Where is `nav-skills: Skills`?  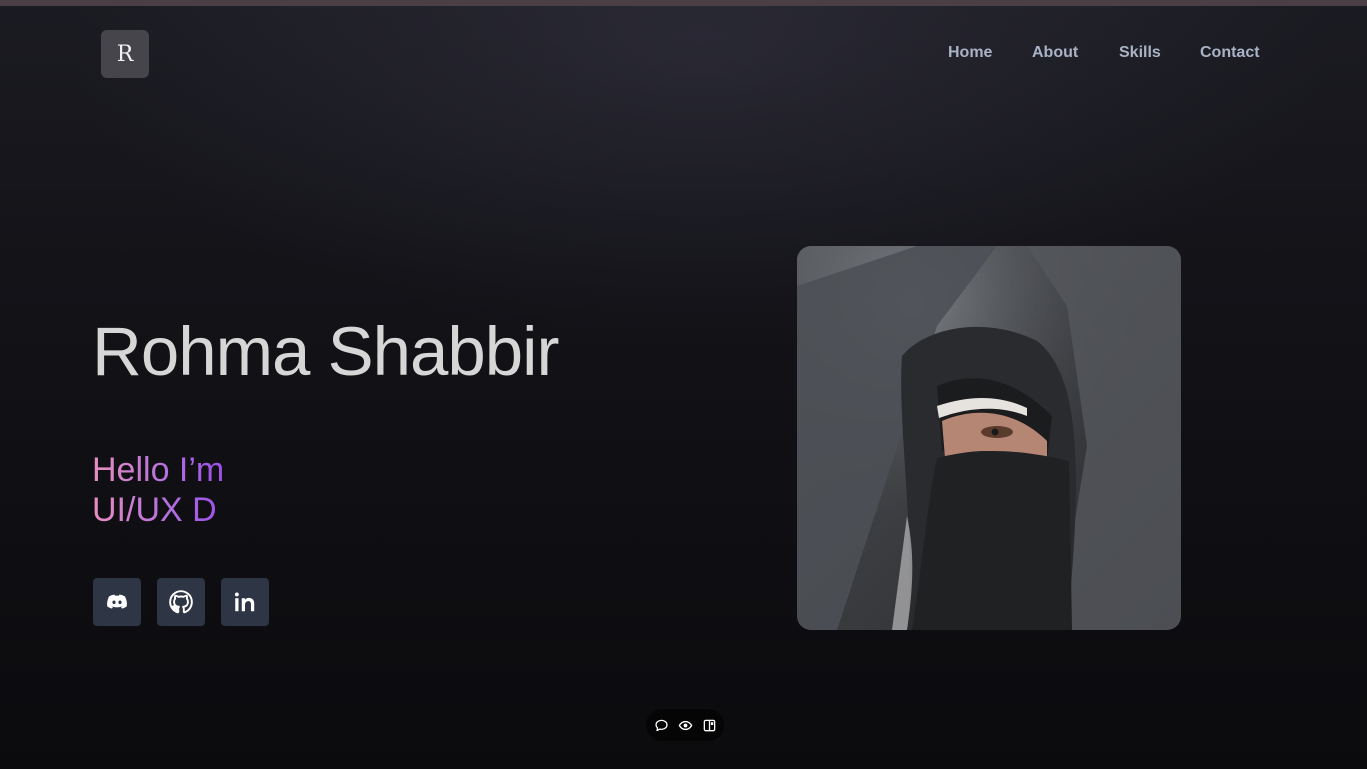 nav-skills: Skills is located at coordinates (1140, 53).